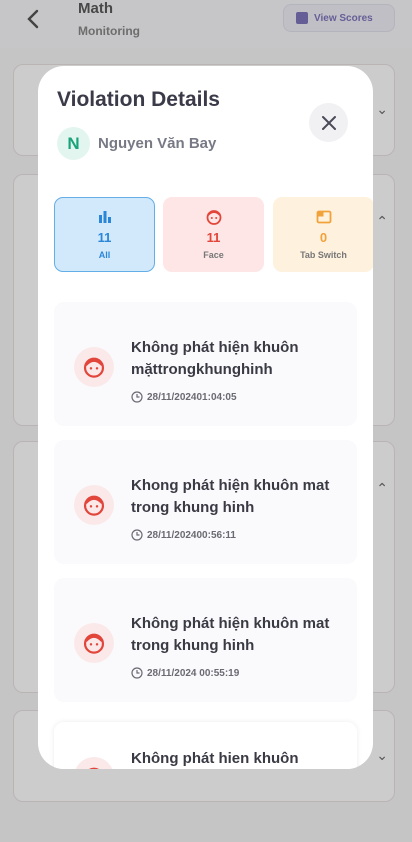  Describe the element at coordinates (323, 217) in the screenshot. I see `window-icon` at that location.